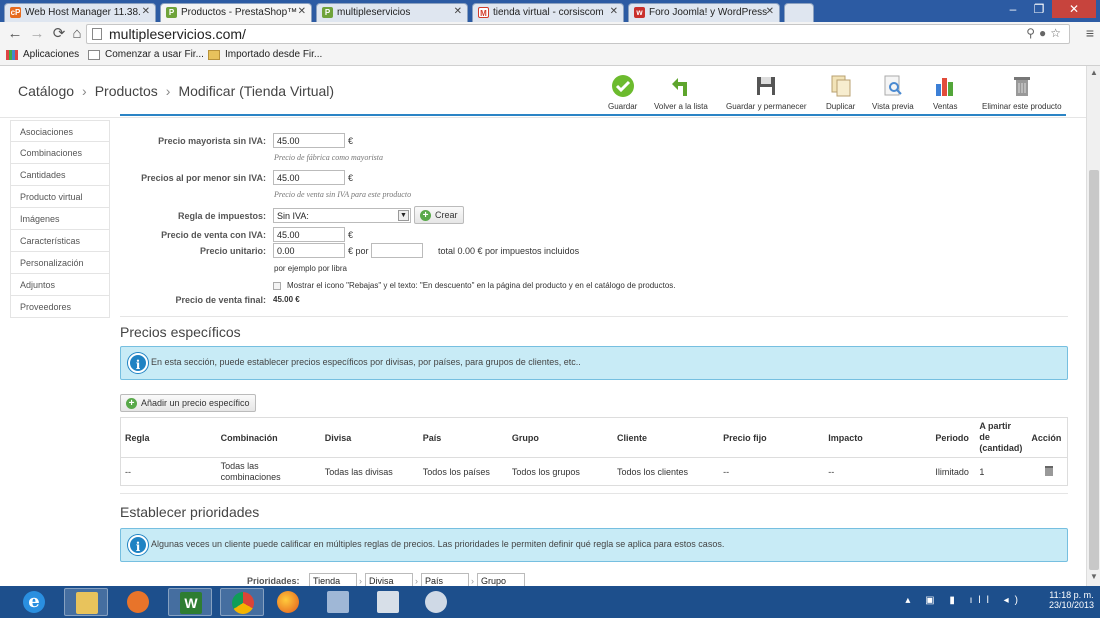 This screenshot has width=1100, height=618. Describe the element at coordinates (342, 215) in the screenshot. I see `tax-rule-select: Sin IVA: ▼` at that location.